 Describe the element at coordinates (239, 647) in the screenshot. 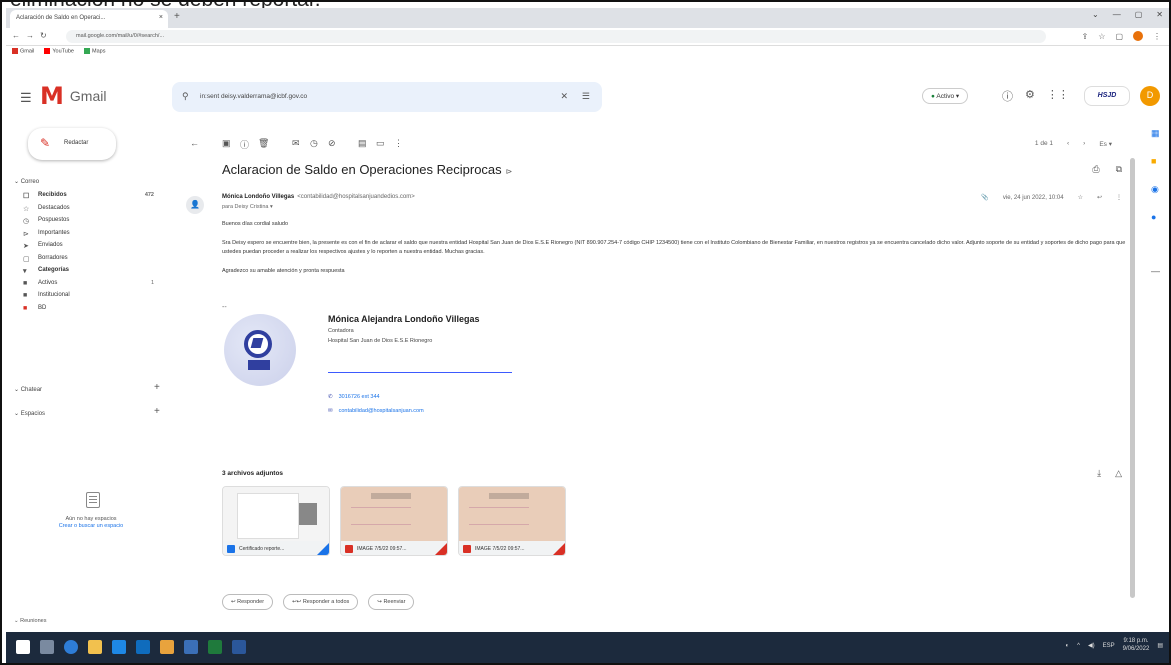

I see `teams-icon` at that location.